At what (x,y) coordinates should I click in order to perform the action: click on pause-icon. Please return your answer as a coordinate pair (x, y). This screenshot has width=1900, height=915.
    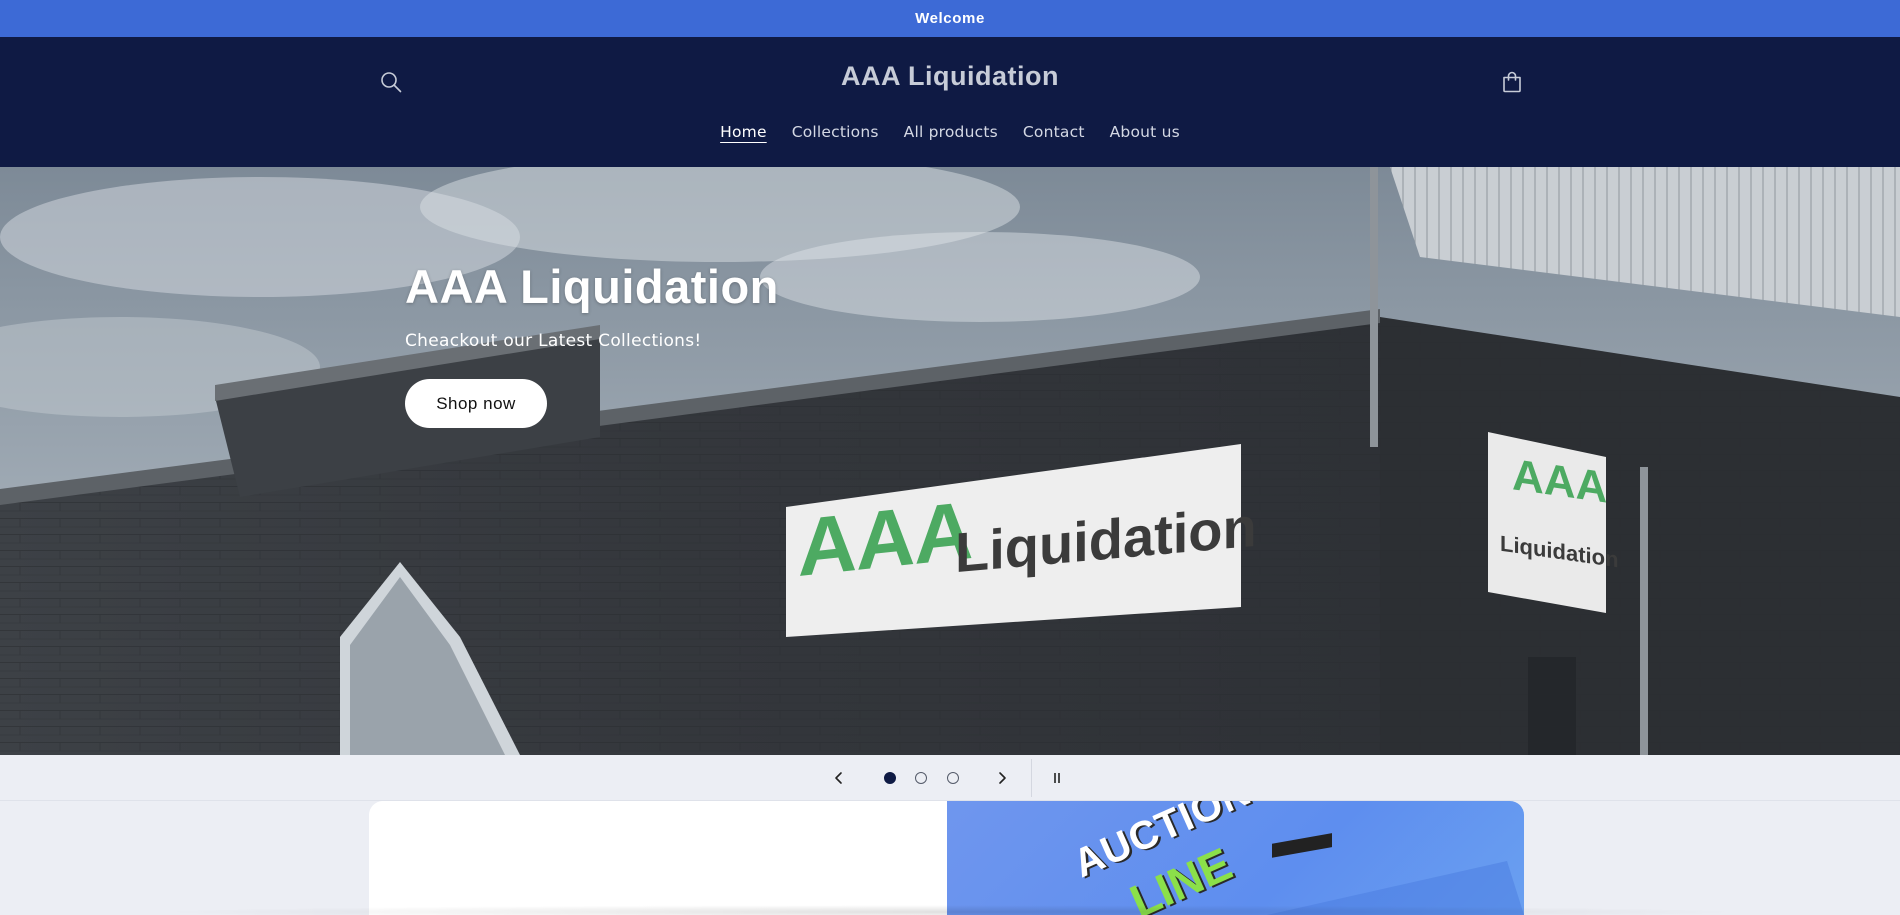
    Looking at the image, I should click on (1057, 778).